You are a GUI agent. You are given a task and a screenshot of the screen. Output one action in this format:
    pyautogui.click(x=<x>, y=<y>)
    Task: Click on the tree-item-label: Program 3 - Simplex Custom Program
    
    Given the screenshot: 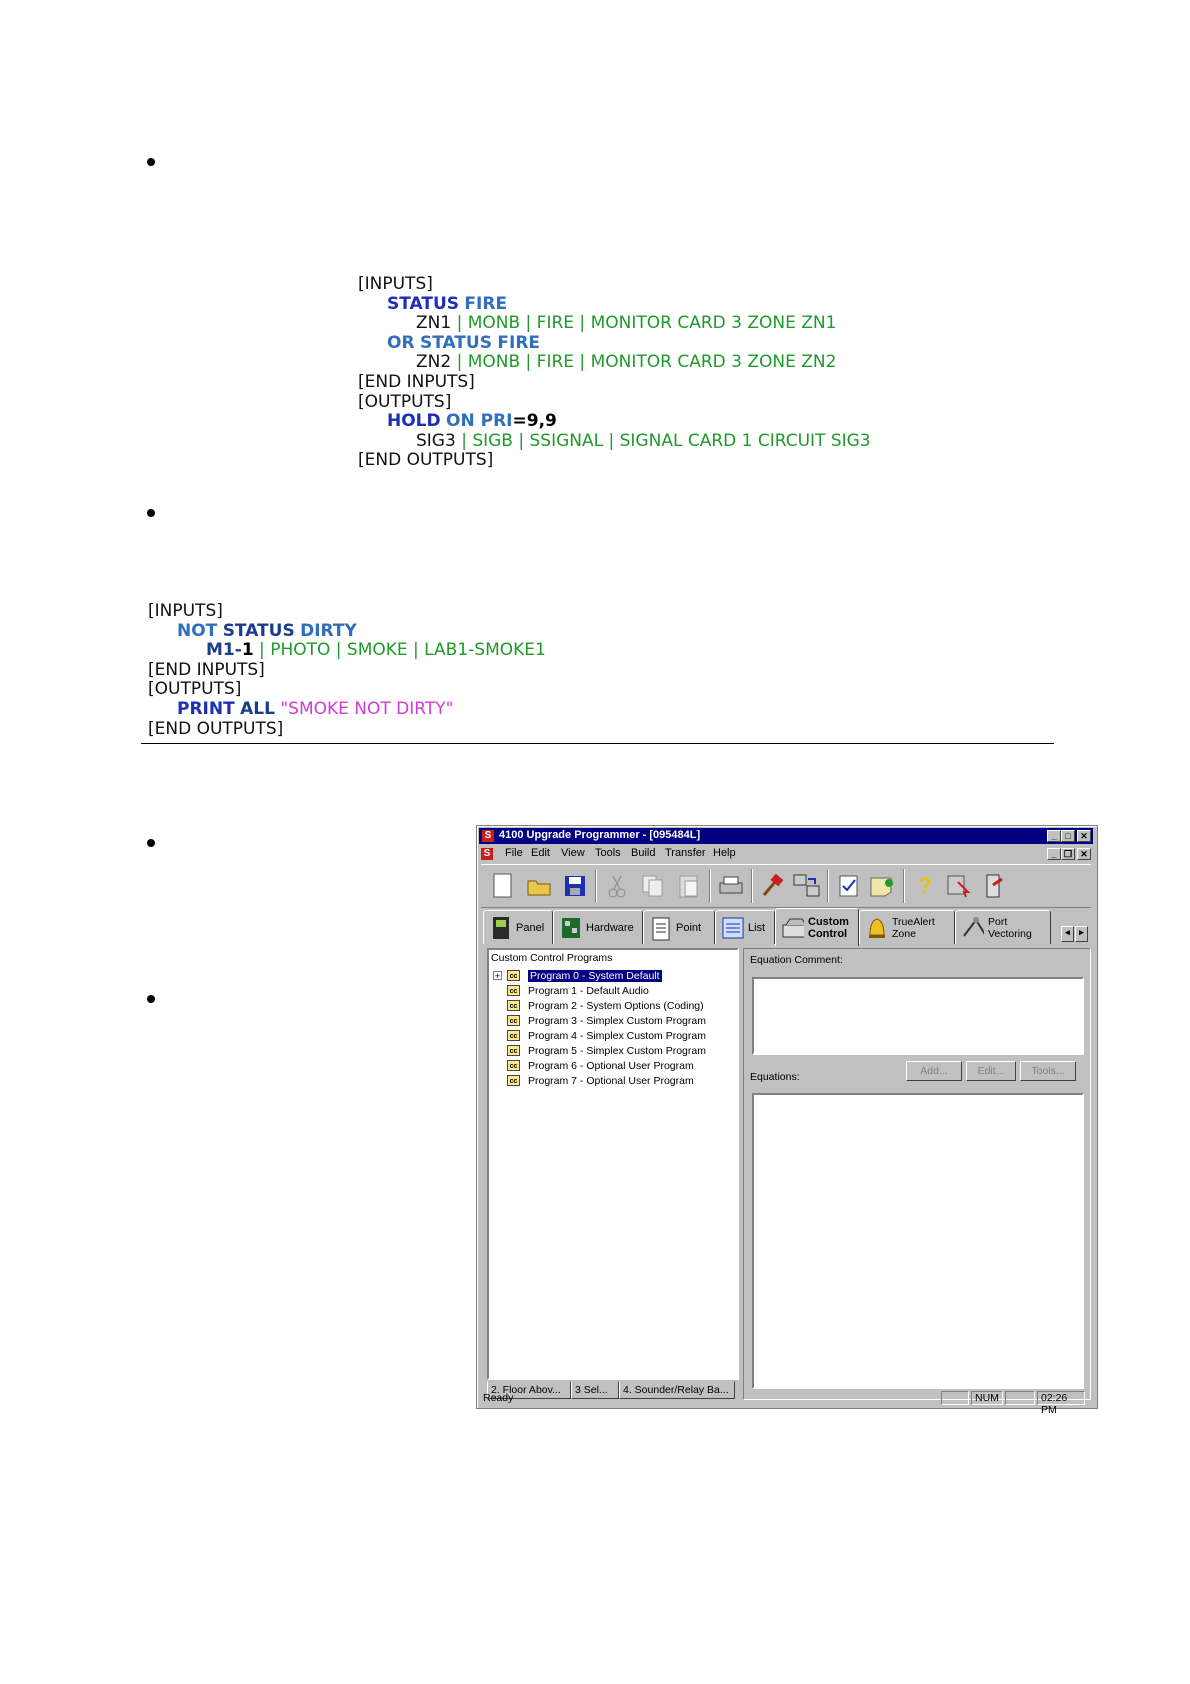 What is the action you would take?
    pyautogui.click(x=617, y=1020)
    